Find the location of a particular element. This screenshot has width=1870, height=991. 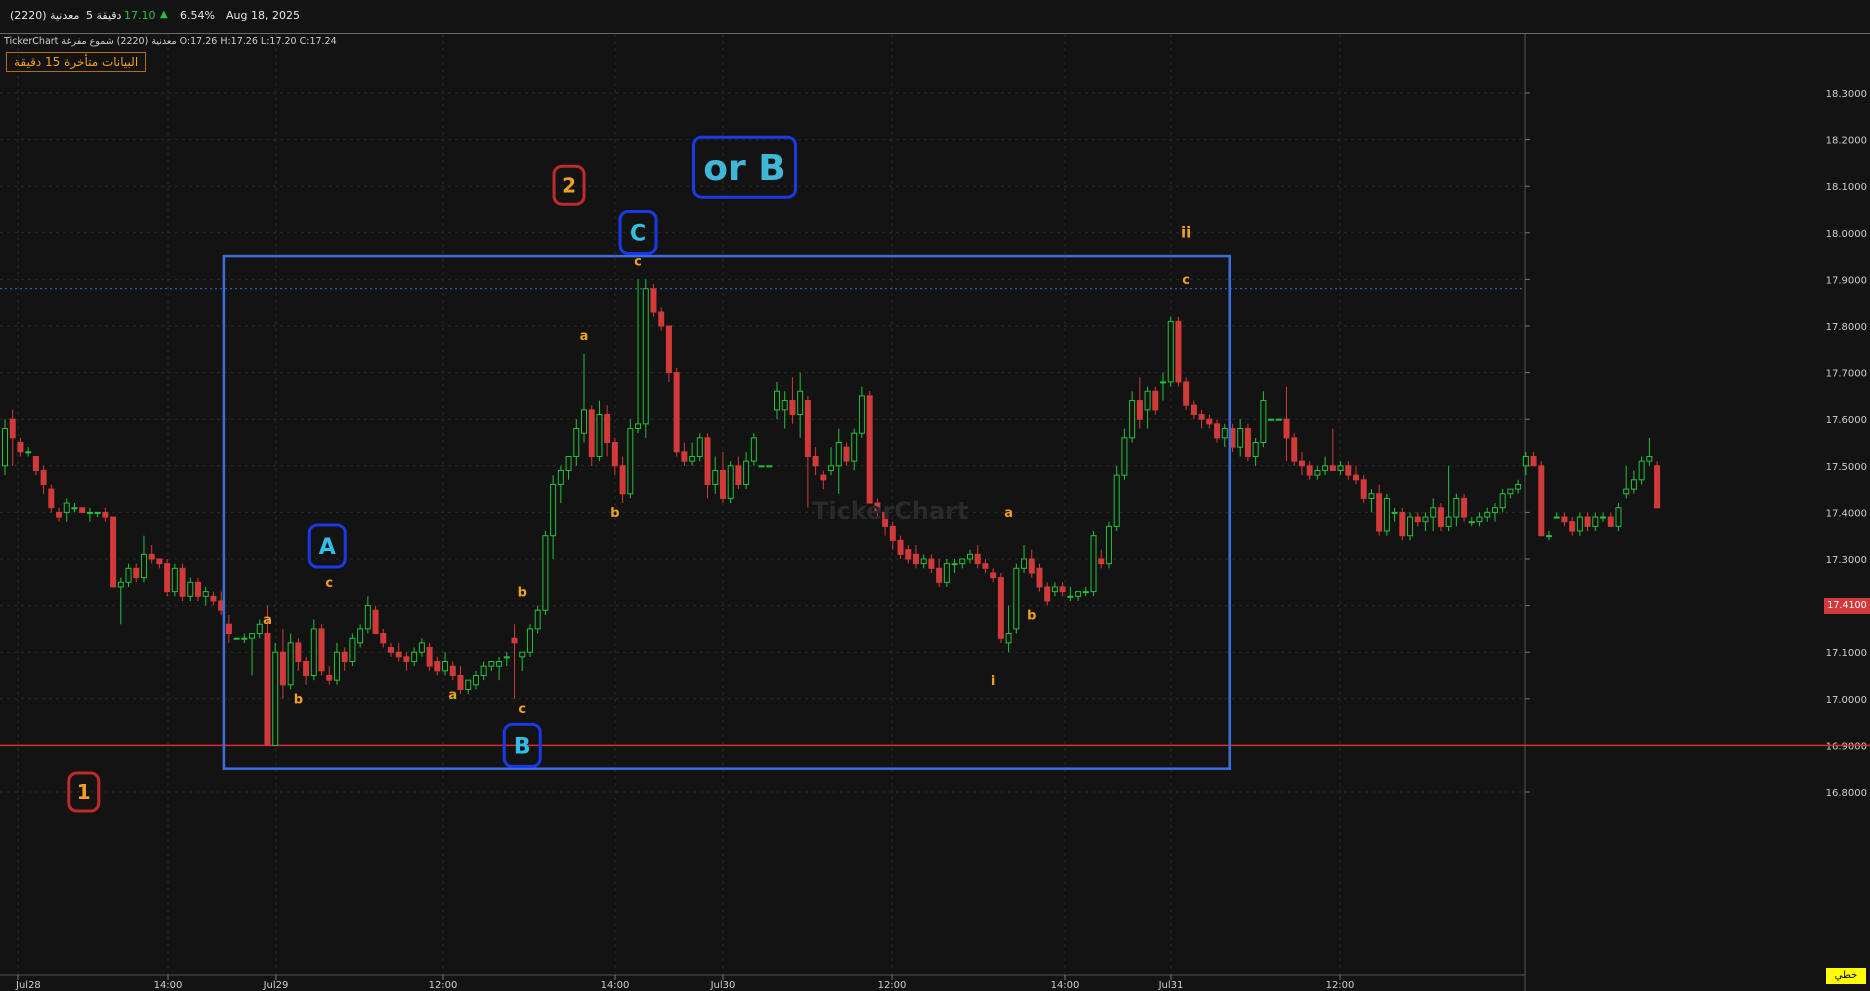

timeframe-selector: 5 دقيقة is located at coordinates (103, 15).